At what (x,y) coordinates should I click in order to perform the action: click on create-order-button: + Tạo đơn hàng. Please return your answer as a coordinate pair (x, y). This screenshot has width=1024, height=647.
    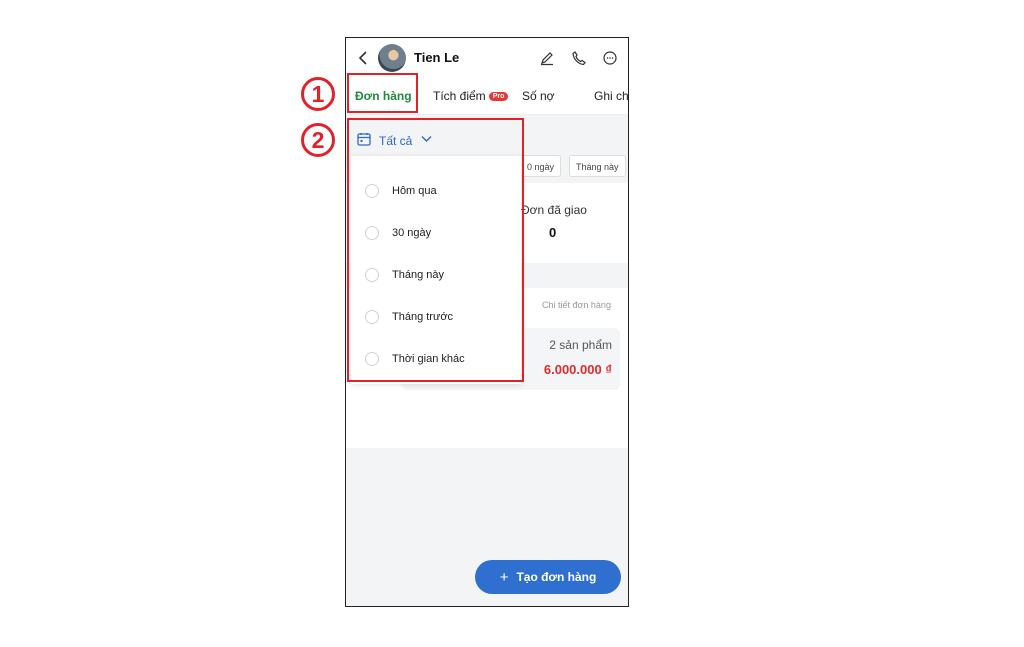
    Looking at the image, I should click on (548, 577).